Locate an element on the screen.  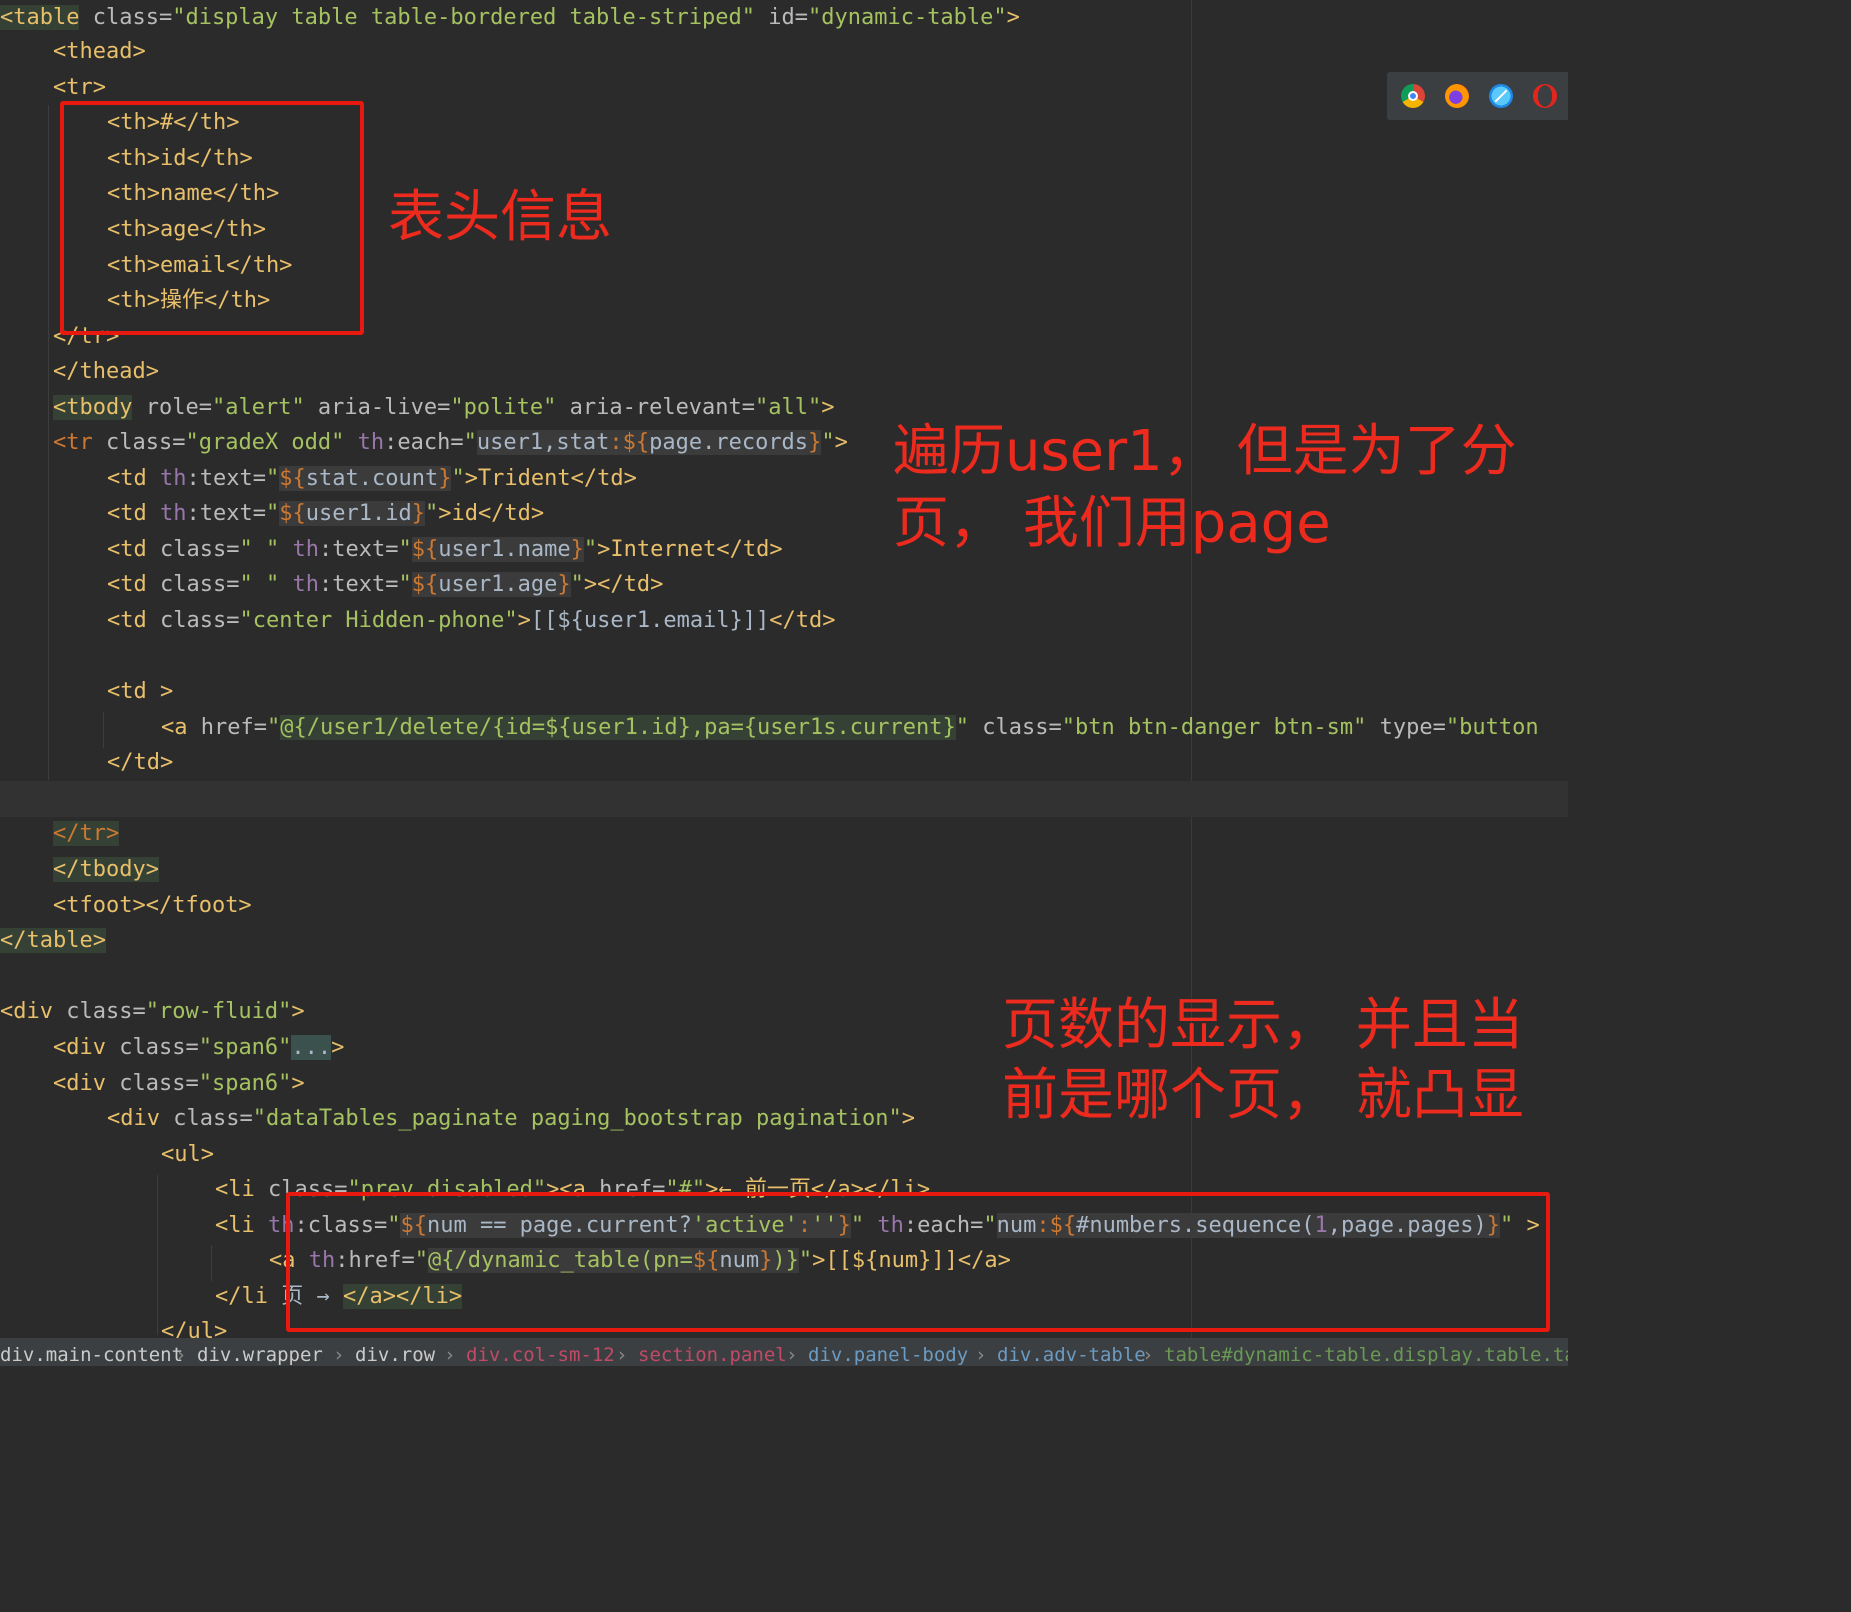
opera-icon is located at coordinates (1545, 96).